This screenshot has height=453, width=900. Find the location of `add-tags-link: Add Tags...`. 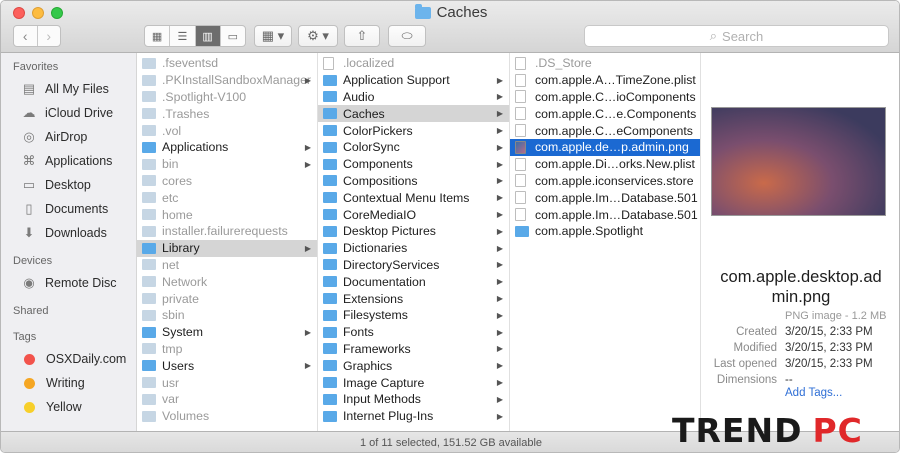

add-tags-link: Add Tags... is located at coordinates (813, 393).